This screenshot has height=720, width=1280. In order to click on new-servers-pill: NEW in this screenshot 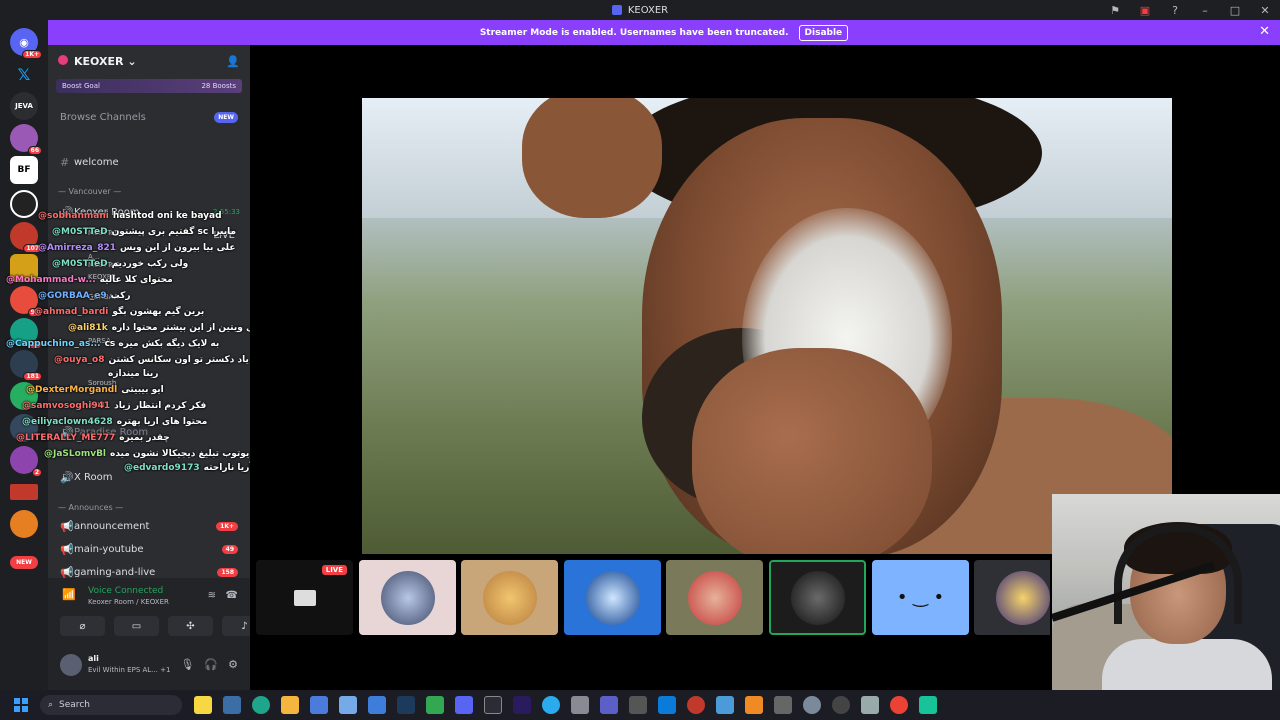, I will do `click(24, 562)`.